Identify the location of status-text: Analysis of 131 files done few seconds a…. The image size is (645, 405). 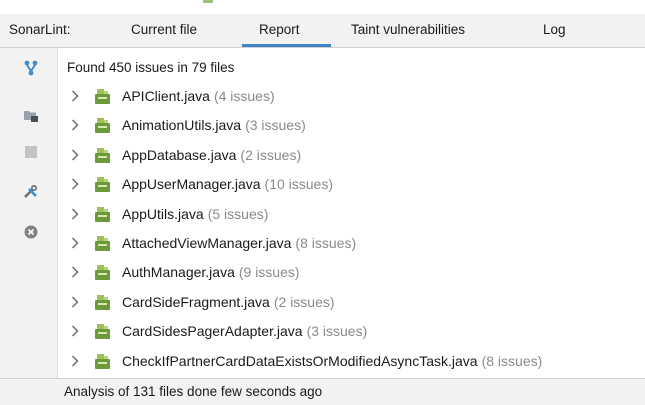
(193, 391).